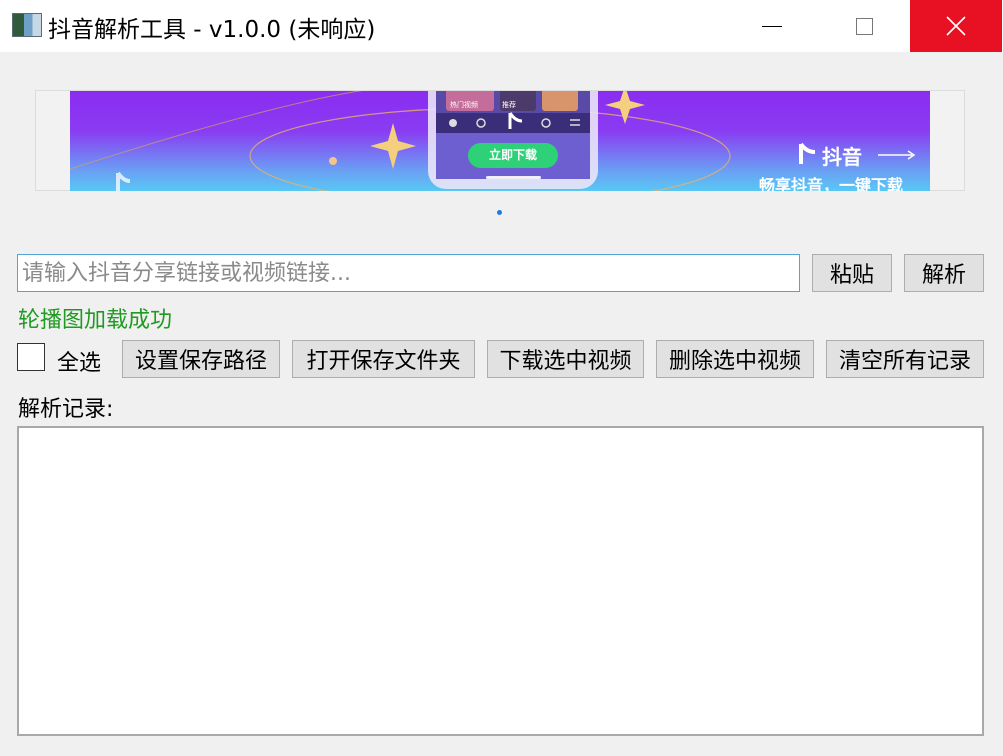  I want to click on paste-button: 粘贴, so click(852, 273).